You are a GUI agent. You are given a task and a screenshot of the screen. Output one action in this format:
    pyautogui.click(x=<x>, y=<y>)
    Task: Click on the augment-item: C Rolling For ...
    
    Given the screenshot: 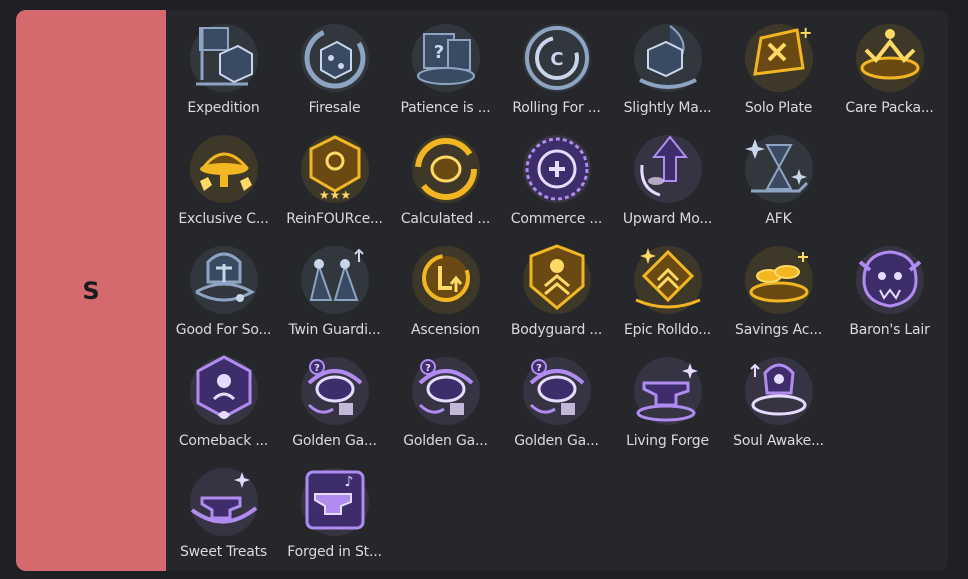 What is the action you would take?
    pyautogui.click(x=556, y=69)
    